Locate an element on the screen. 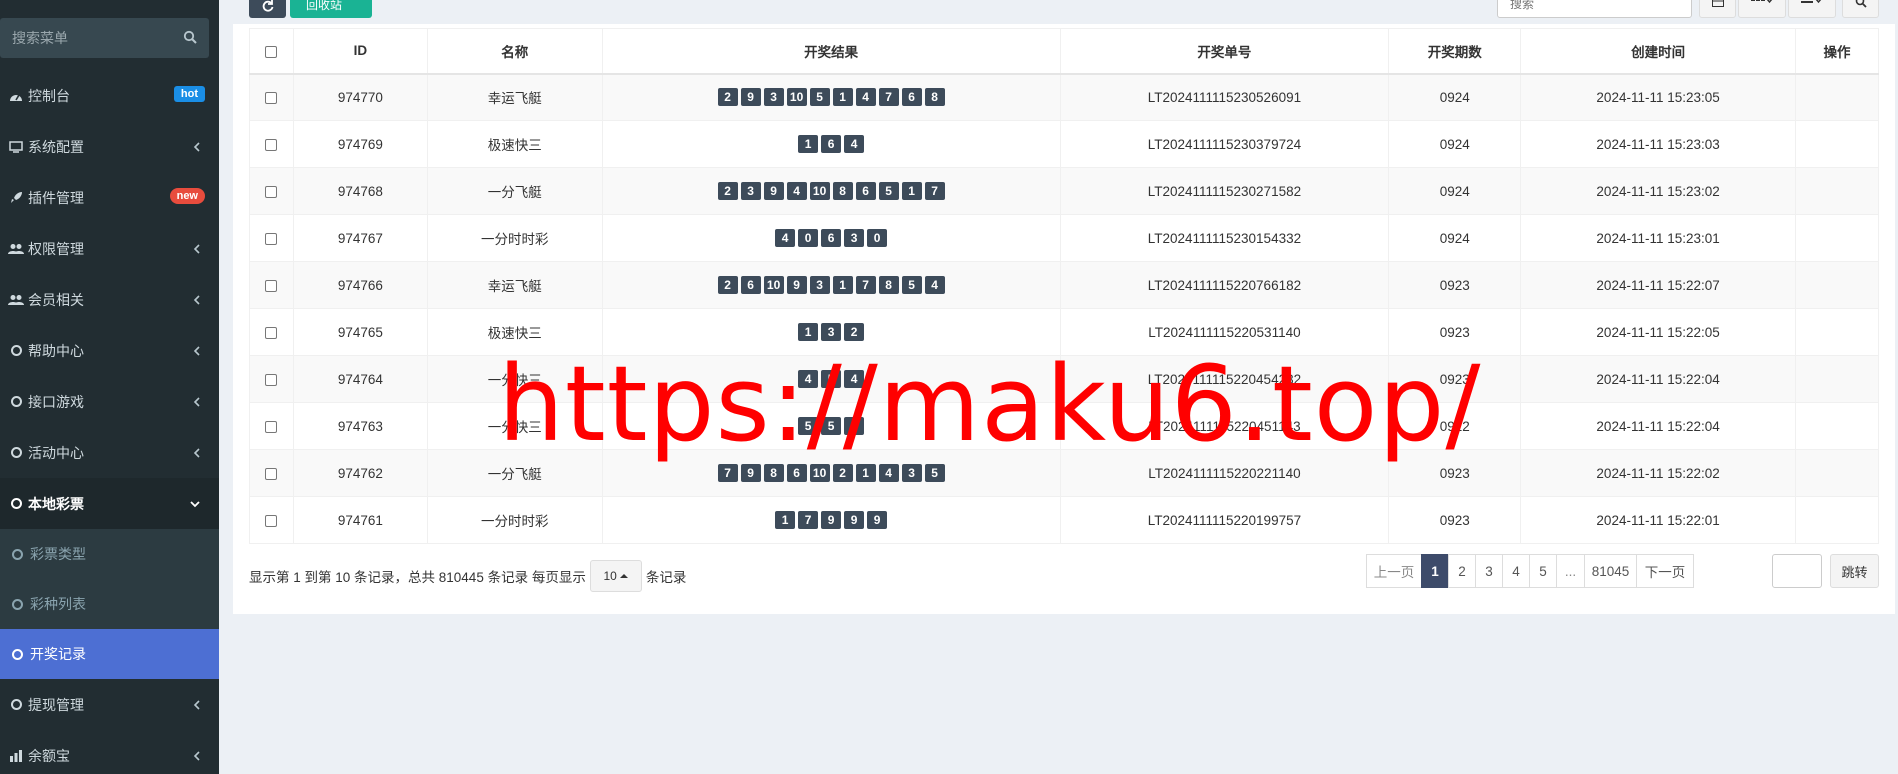 Image resolution: width=1898 pixels, height=774 pixels. sidebar-item-permissions: 权限管理 is located at coordinates (109, 248).